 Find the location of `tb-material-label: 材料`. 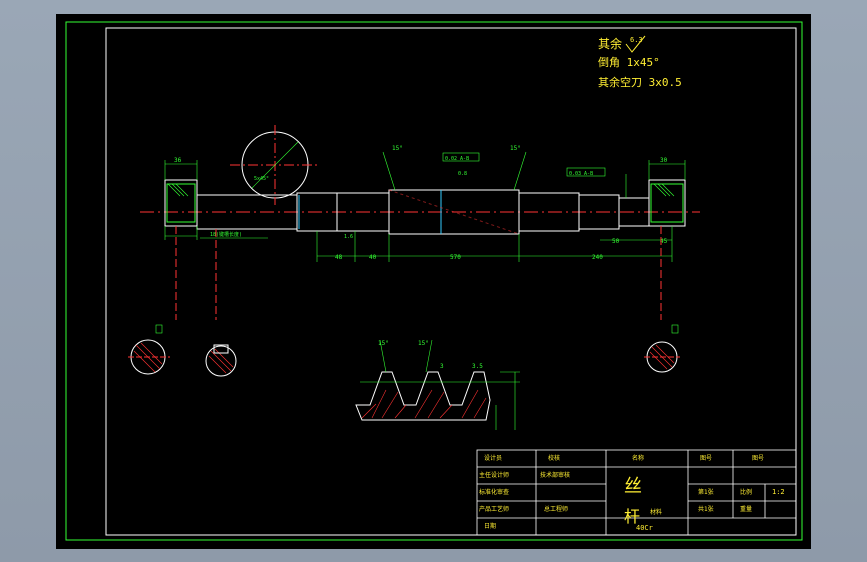

tb-material-label: 材料 is located at coordinates (656, 512).